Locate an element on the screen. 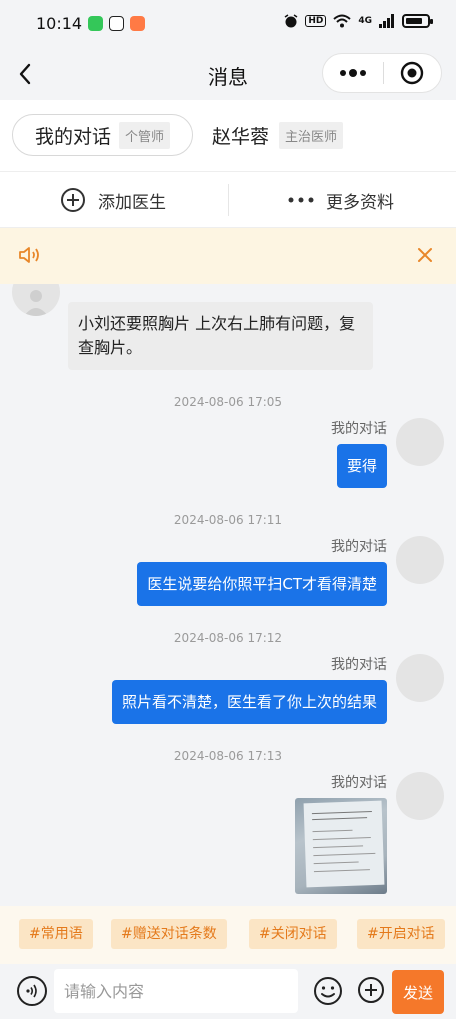 The height and width of the screenshot is (1019, 456). conversation-tabs: 我的对话 个管师 赵华蓉 主治医师 is located at coordinates (228, 136).